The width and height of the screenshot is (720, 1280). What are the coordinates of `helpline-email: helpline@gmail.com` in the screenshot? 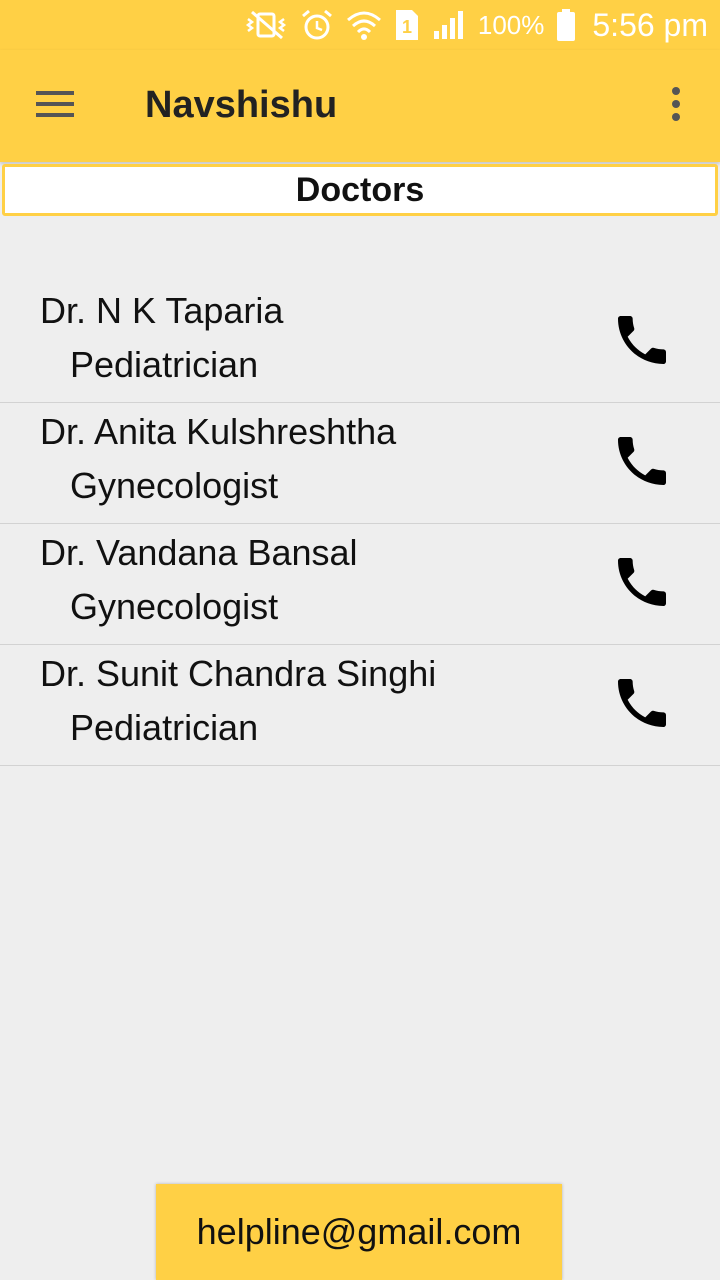 It's located at (359, 1231).